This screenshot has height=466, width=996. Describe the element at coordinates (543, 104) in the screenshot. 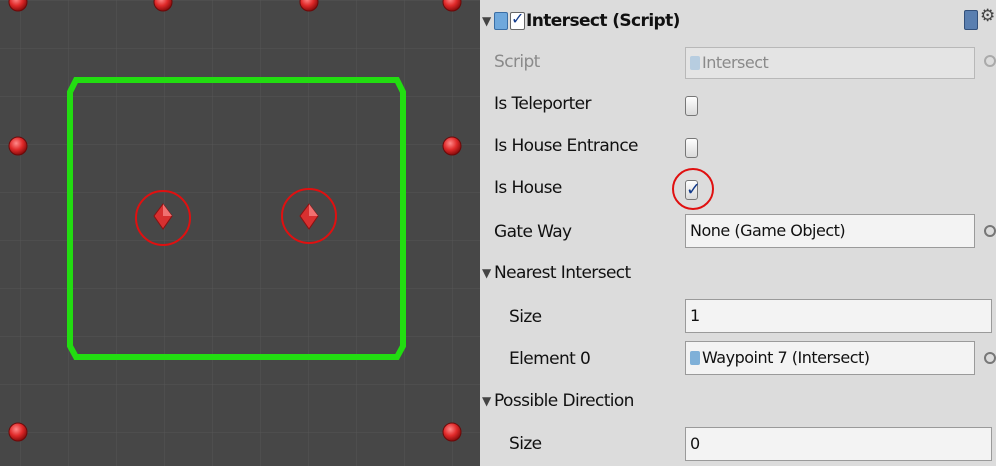

I see `is-teleporter-label: Is Teleporter` at that location.